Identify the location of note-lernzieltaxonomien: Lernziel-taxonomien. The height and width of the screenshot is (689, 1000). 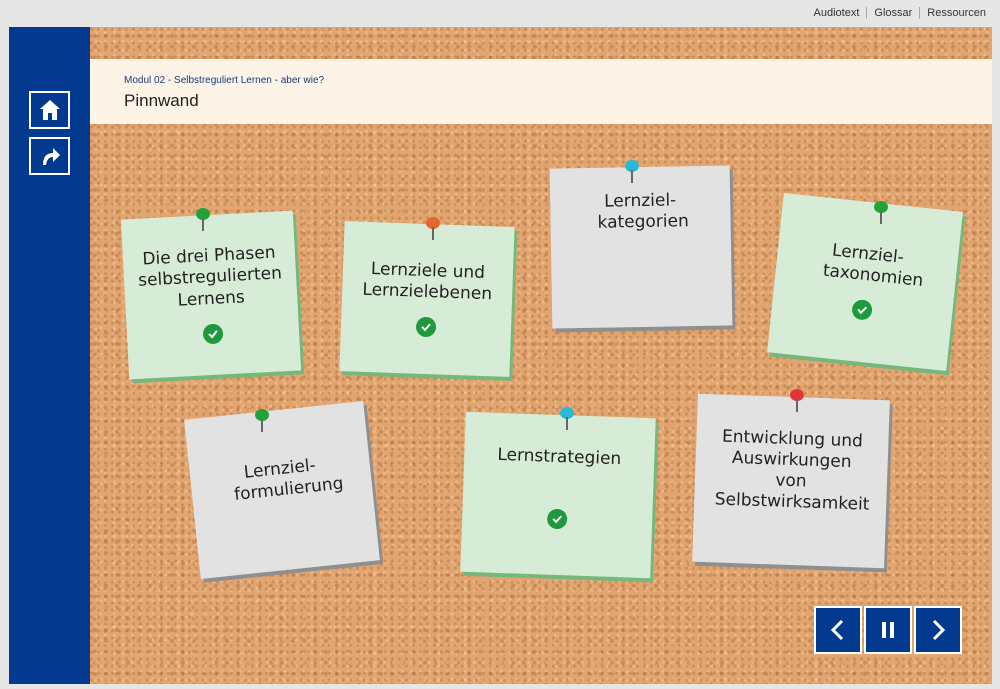
(865, 282).